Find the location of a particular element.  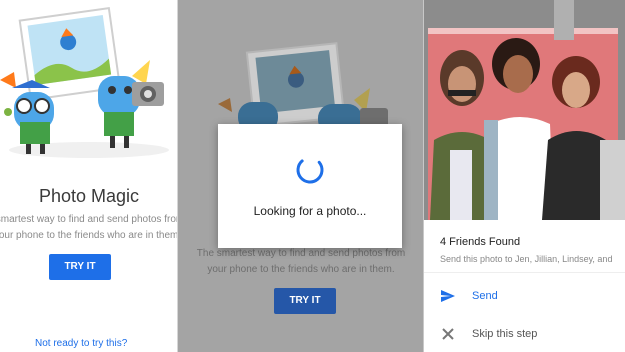

sheet-title: 4 Friends Found is located at coordinates (480, 242).